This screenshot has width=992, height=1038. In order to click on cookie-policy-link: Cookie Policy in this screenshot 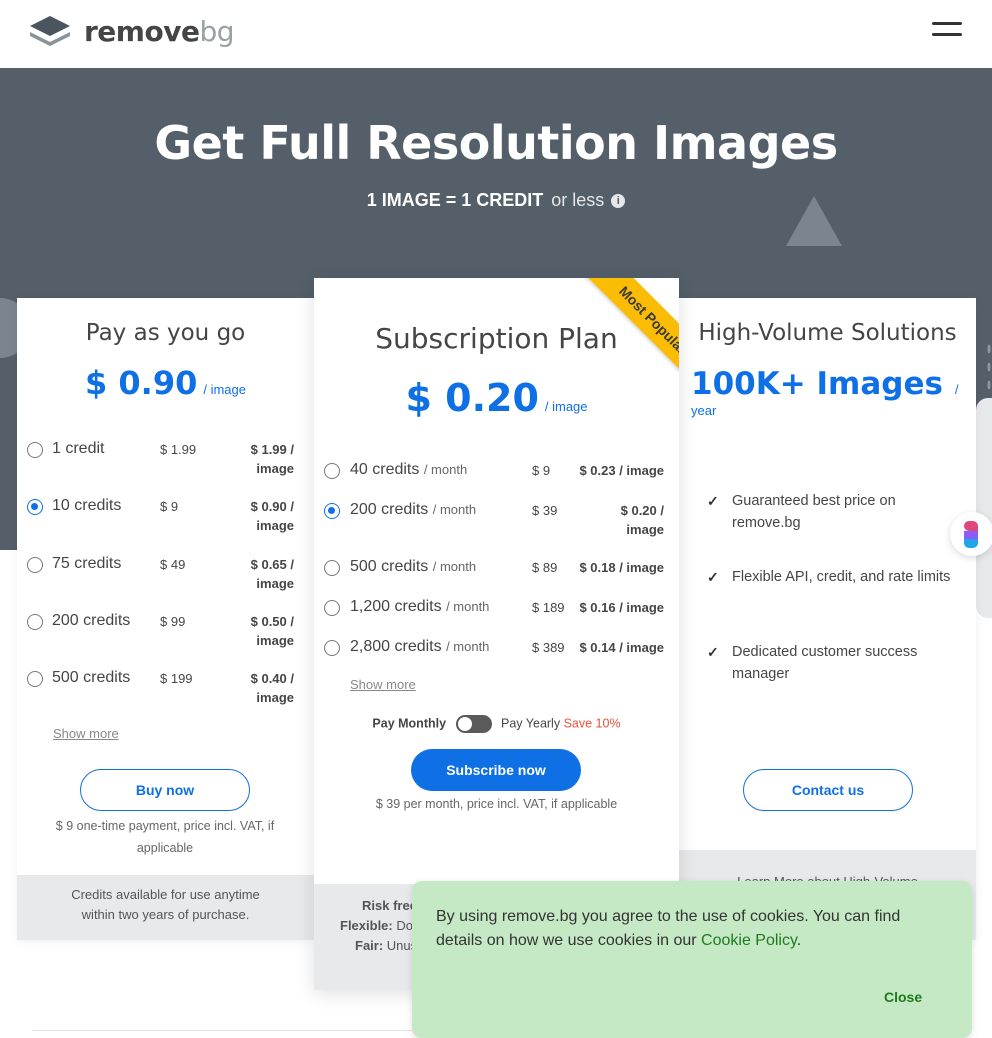, I will do `click(749, 940)`.